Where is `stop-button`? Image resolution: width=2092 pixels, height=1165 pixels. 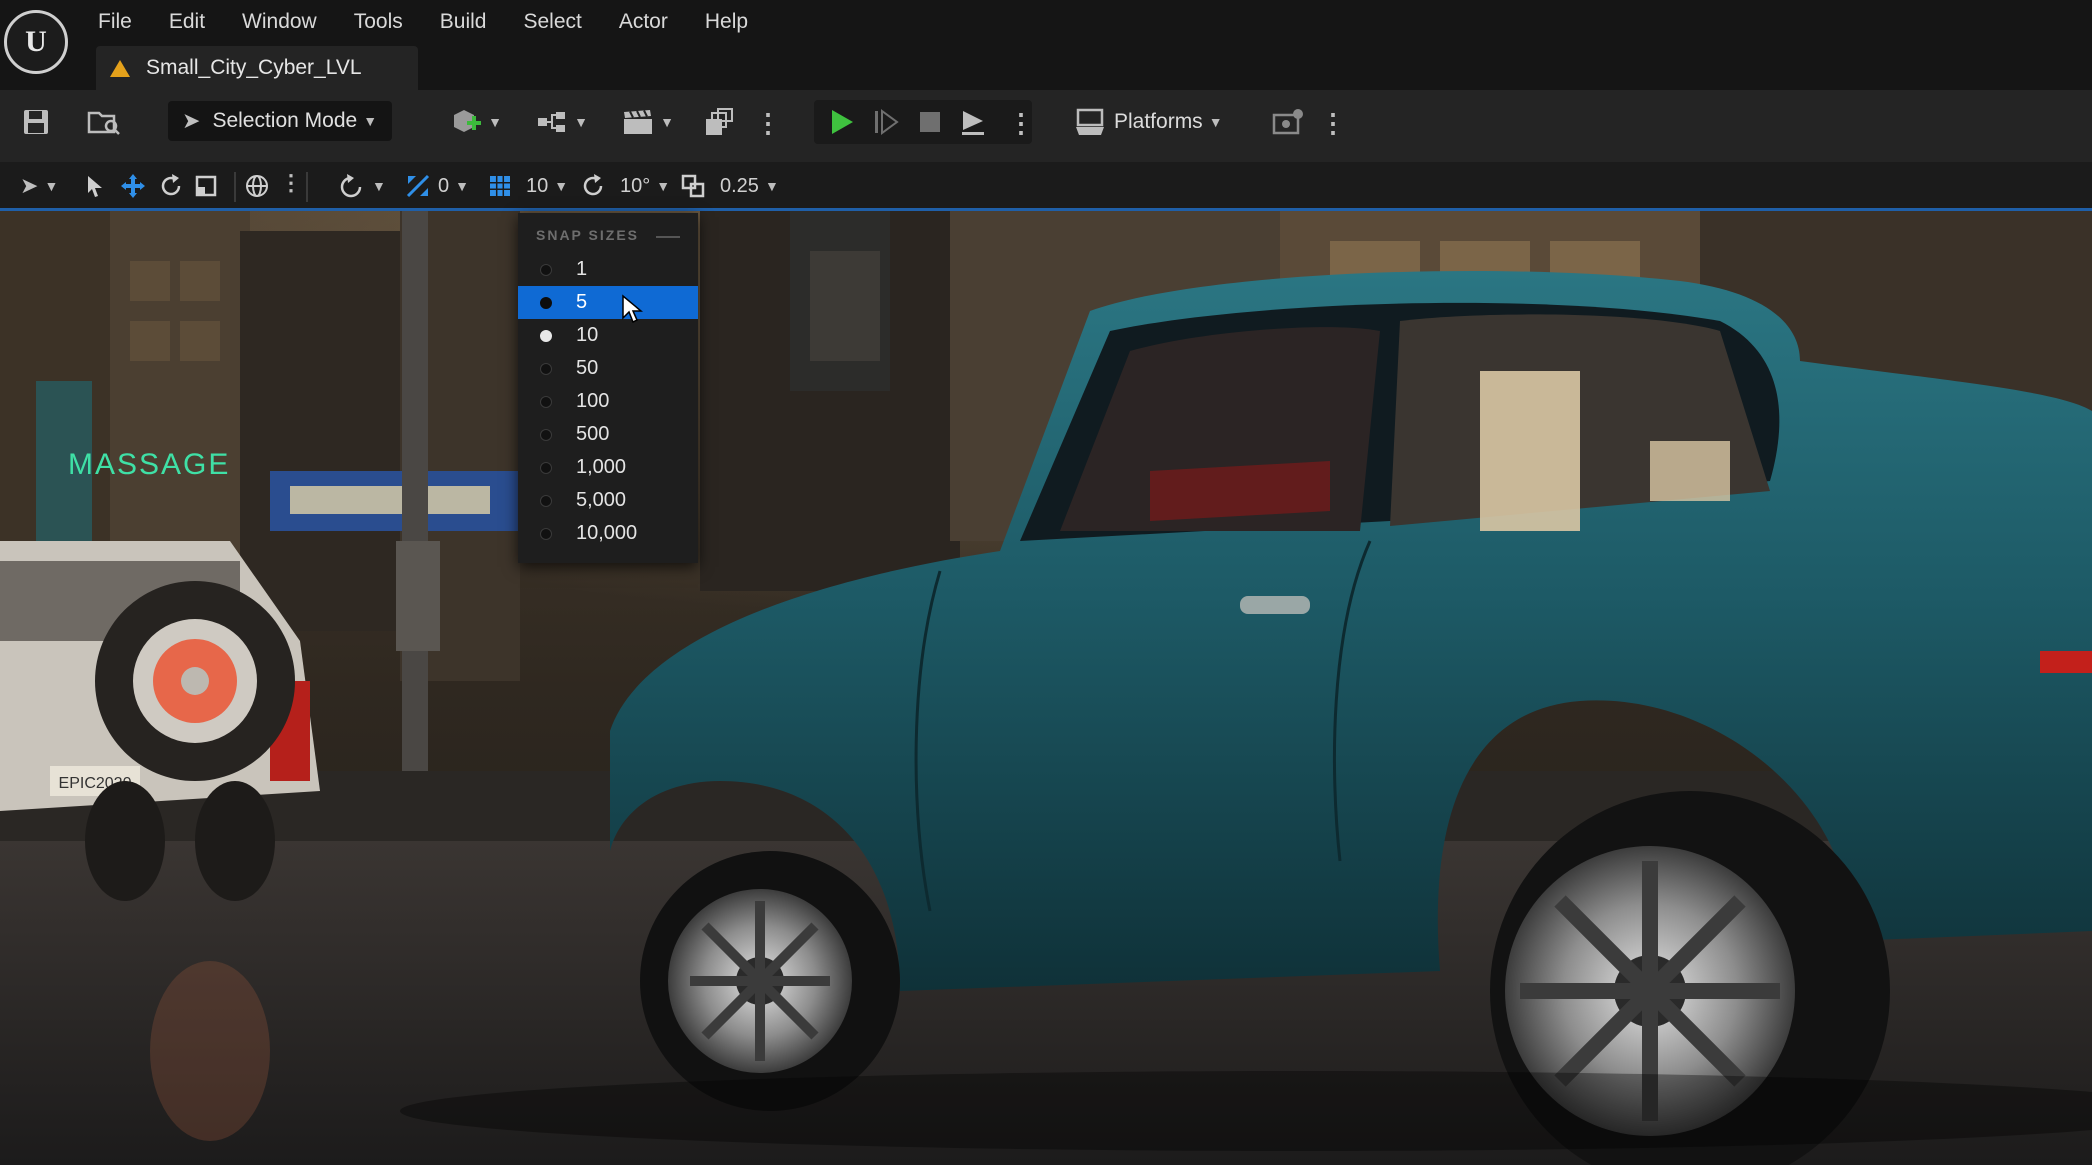 stop-button is located at coordinates (930, 122).